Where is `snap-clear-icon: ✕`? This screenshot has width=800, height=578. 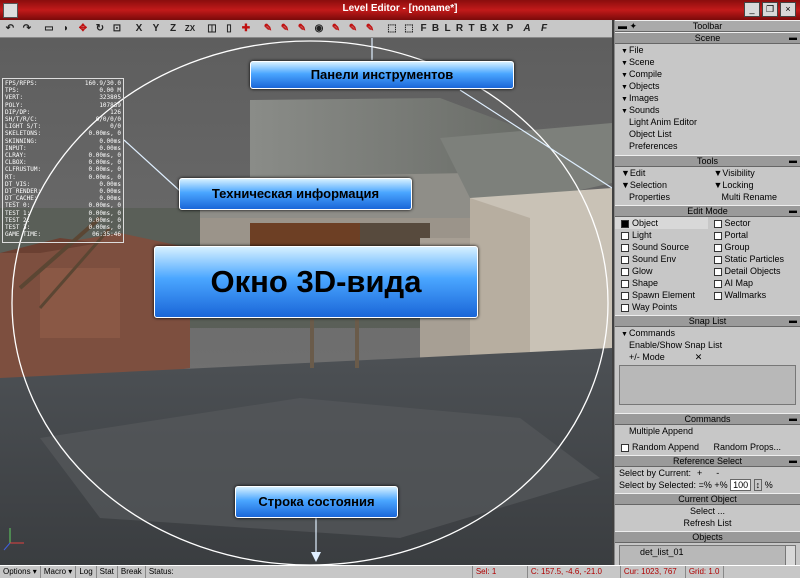 snap-clear-icon: ✕ is located at coordinates (699, 357).